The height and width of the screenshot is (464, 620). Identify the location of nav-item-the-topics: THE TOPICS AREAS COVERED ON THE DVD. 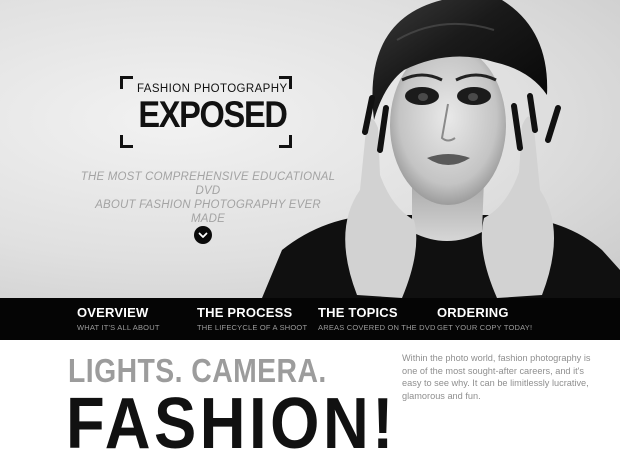
(377, 320).